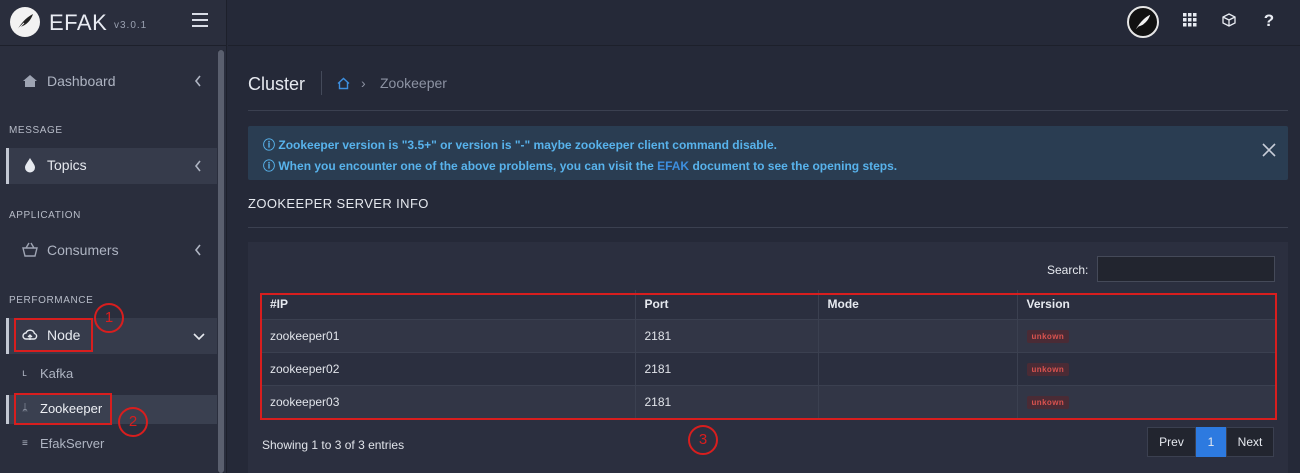 The image size is (1300, 473). Describe the element at coordinates (918, 305) in the screenshot. I see `column-header-mode: Mode` at that location.